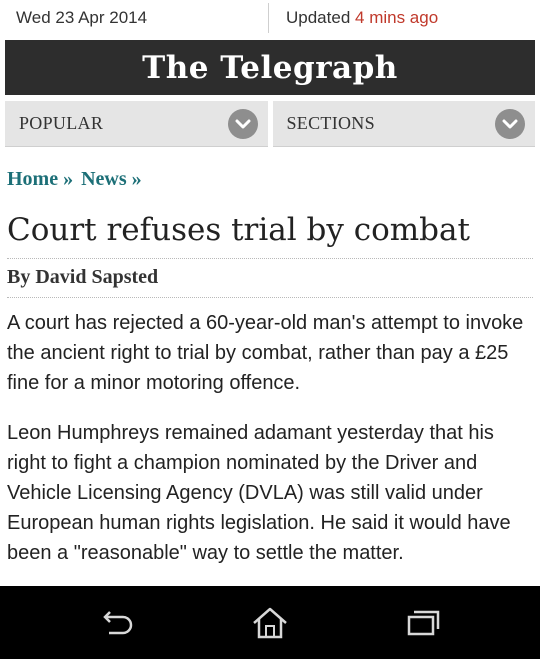  I want to click on article-byline: By David Sapsted, so click(83, 277).